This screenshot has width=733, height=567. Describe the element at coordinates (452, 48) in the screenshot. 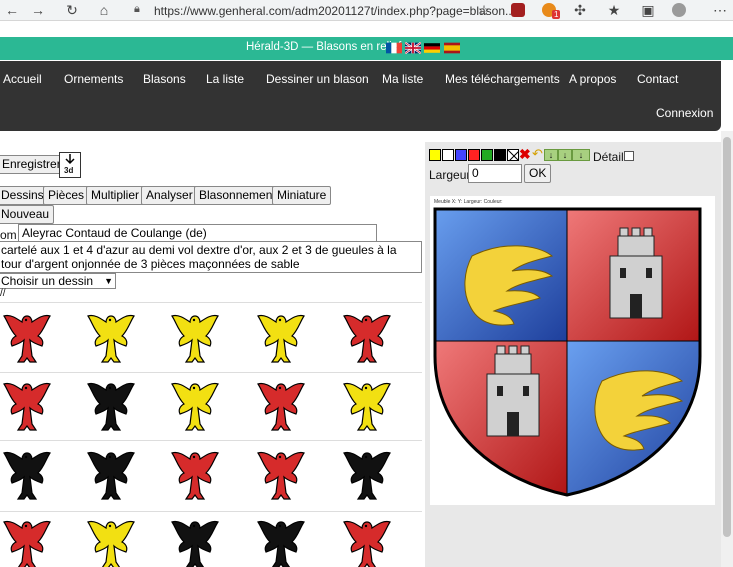

I see `spanish-flag-icon` at that location.